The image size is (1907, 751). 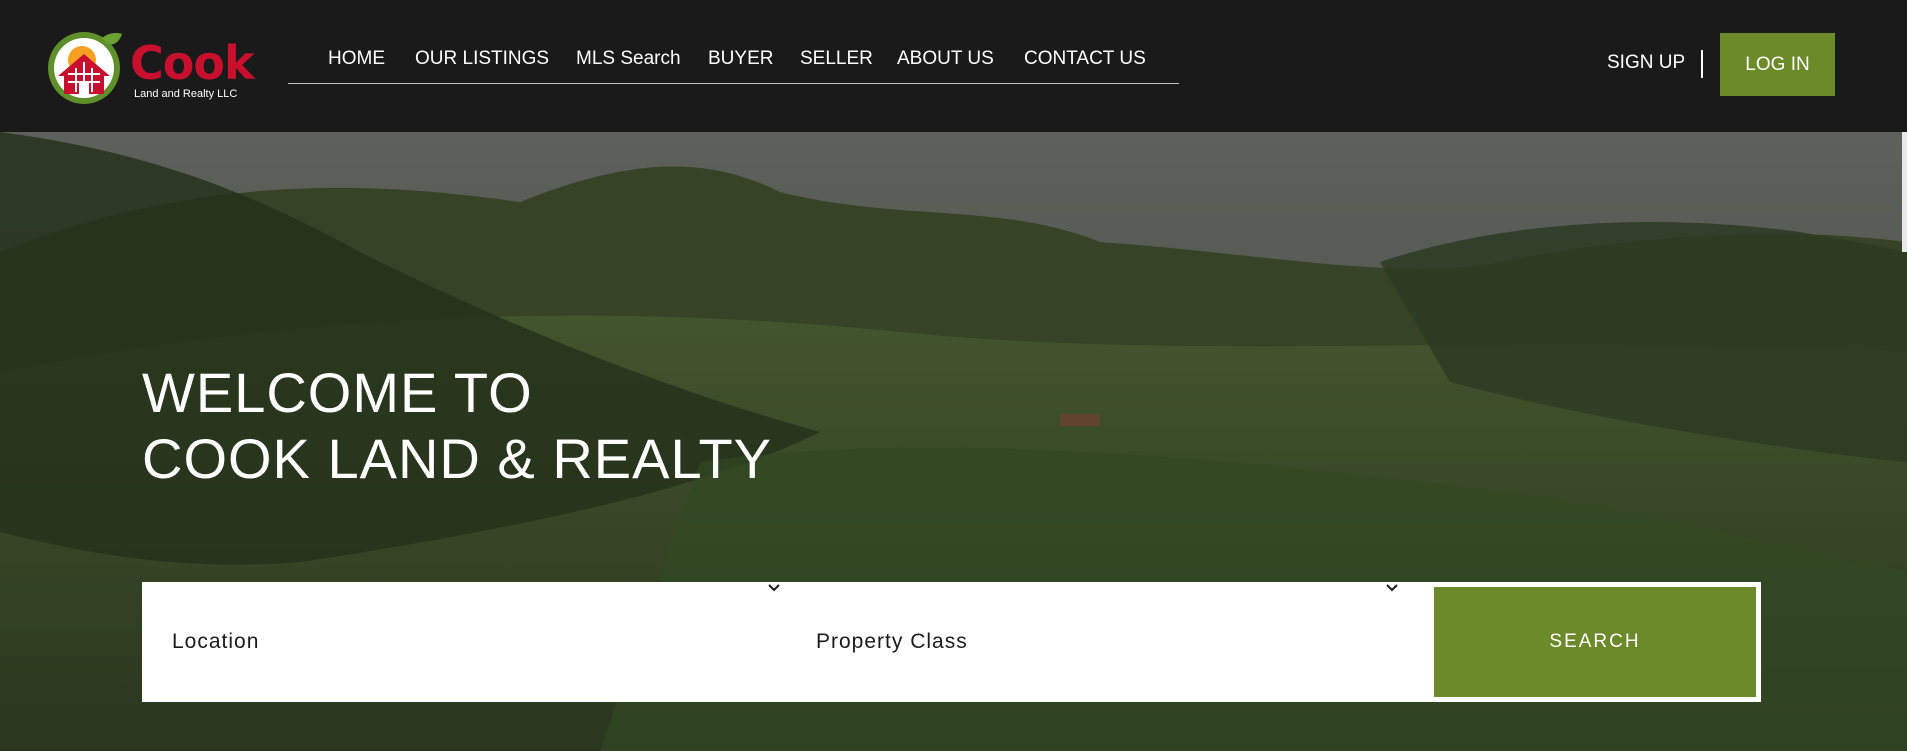 What do you see at coordinates (836, 59) in the screenshot?
I see `nav-item-seller: SELLER` at bounding box center [836, 59].